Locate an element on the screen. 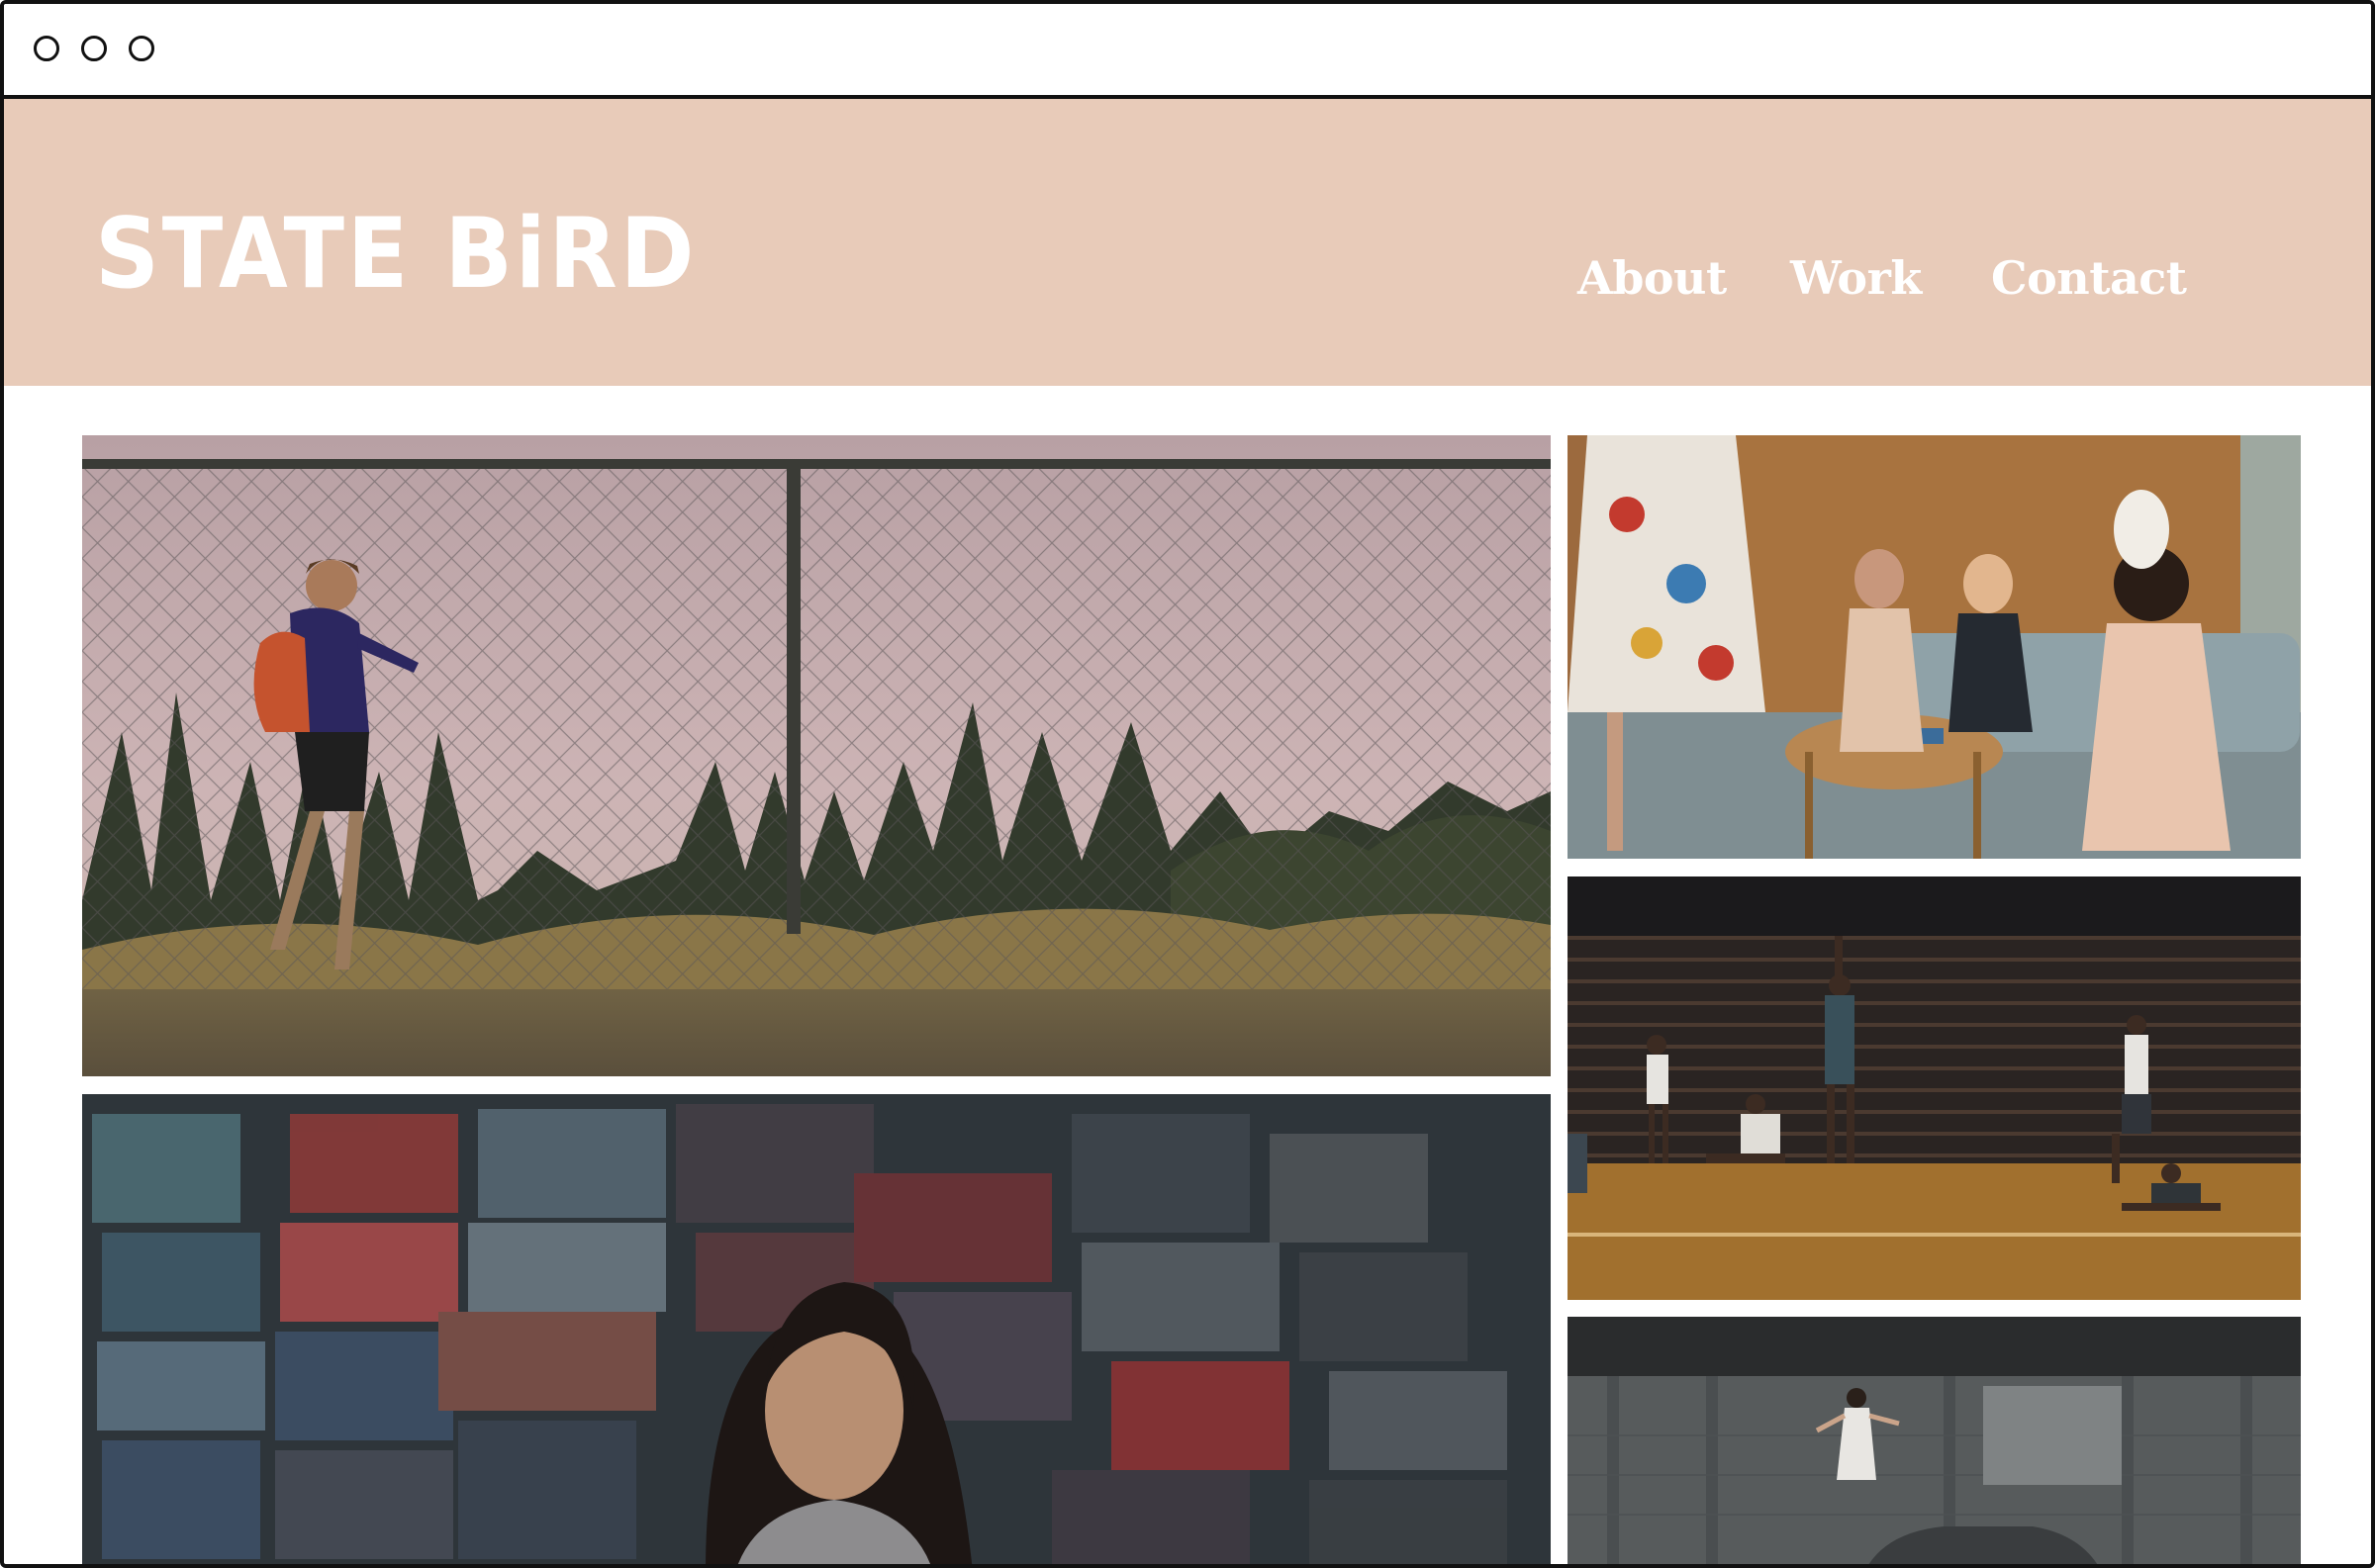 Image resolution: width=2375 pixels, height=1568 pixels. minimize-window-icon is located at coordinates (94, 48).